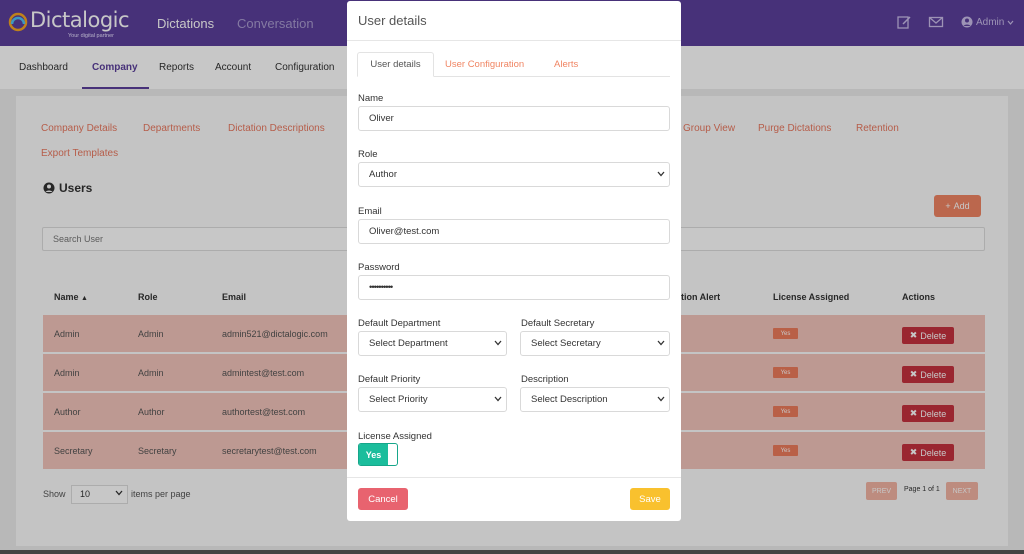 The image size is (1024, 554). I want to click on footer-divider, so click(514, 477).